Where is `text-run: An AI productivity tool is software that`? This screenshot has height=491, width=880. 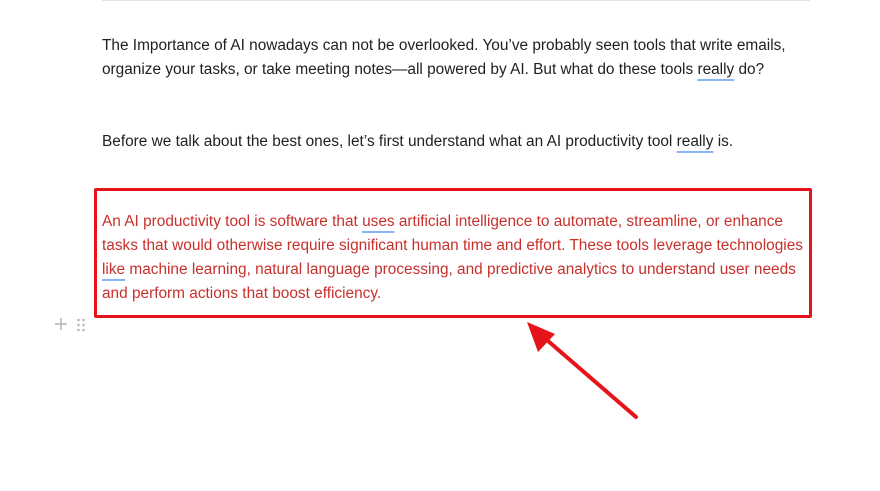 text-run: An AI productivity tool is software that is located at coordinates (232, 221).